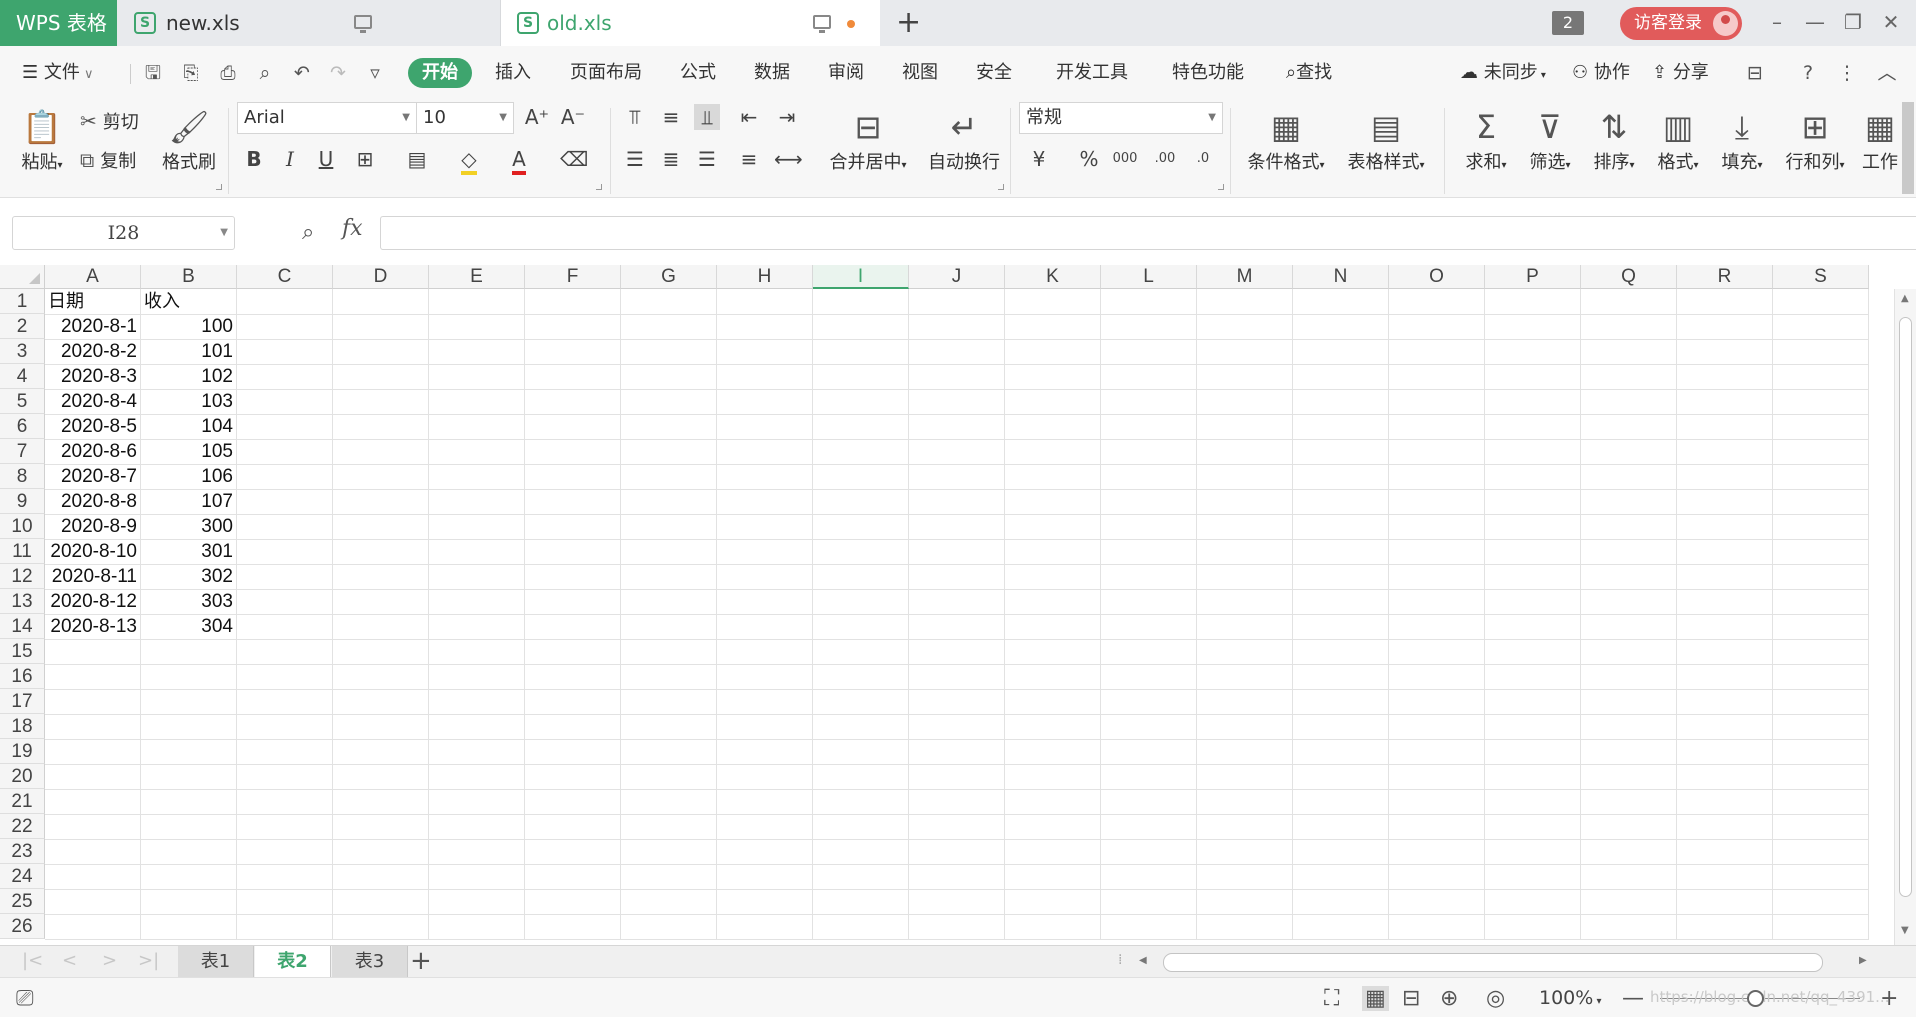 Image resolution: width=1916 pixels, height=1017 pixels. Describe the element at coordinates (1633, 998) in the screenshot. I see `zoom-out-icon: —` at that location.